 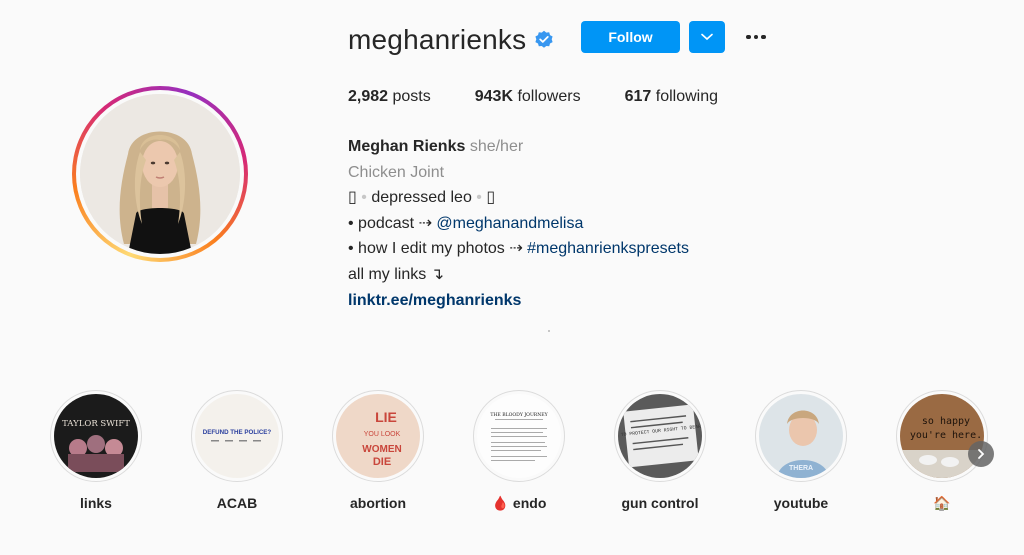 What do you see at coordinates (519, 415) in the screenshot?
I see `highlight-cover-text: THE BLOODY JOURNEY` at bounding box center [519, 415].